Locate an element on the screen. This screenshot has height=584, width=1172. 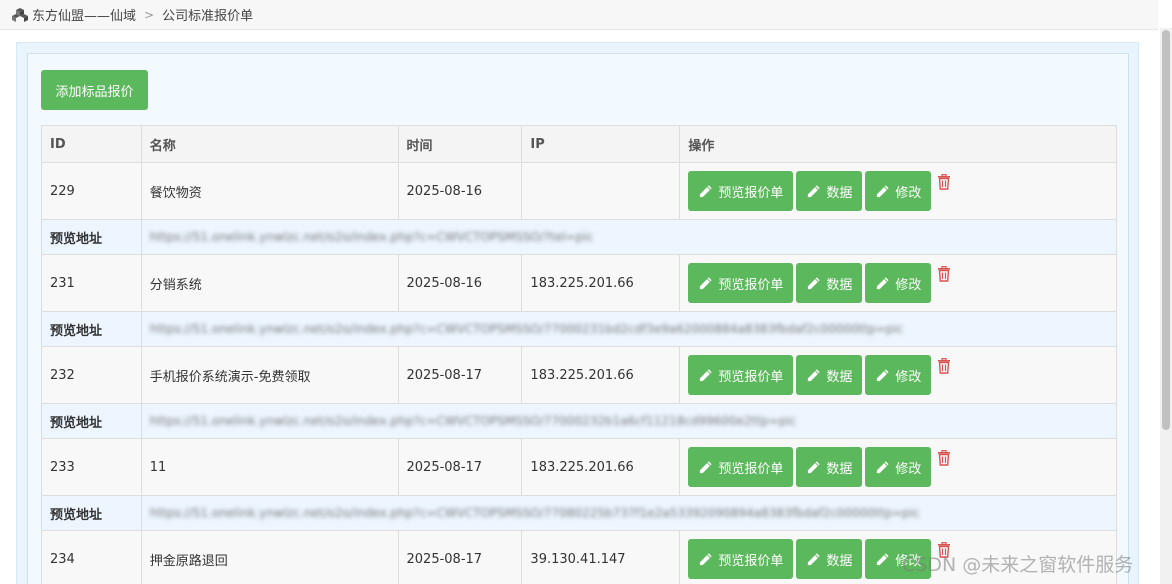
vertical-scrollbar is located at coordinates (1166, 306).